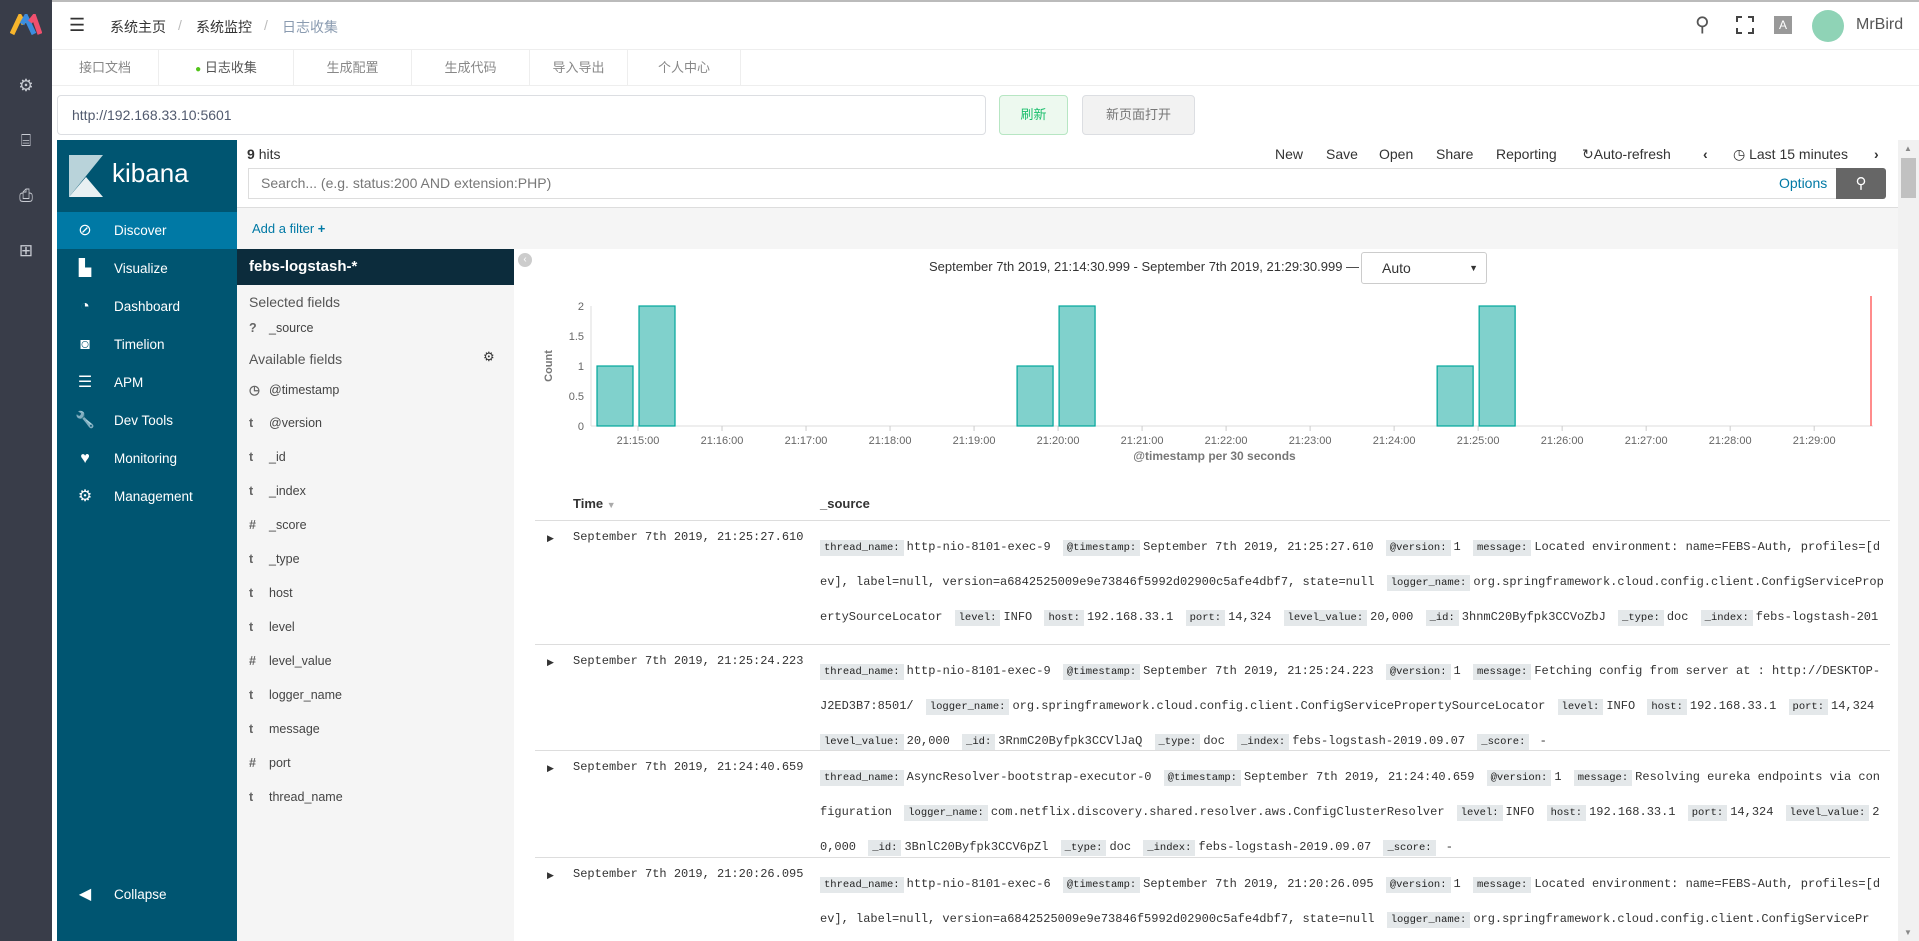 This screenshot has width=1919, height=941. What do you see at coordinates (147, 230) in the screenshot?
I see `kibana-nav-discover: ⊘ Discover` at bounding box center [147, 230].